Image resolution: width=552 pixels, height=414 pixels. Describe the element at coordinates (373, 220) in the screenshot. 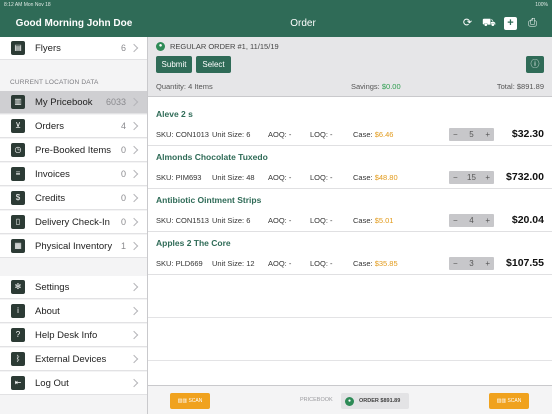

I see `item-case: Case: $5.01` at that location.